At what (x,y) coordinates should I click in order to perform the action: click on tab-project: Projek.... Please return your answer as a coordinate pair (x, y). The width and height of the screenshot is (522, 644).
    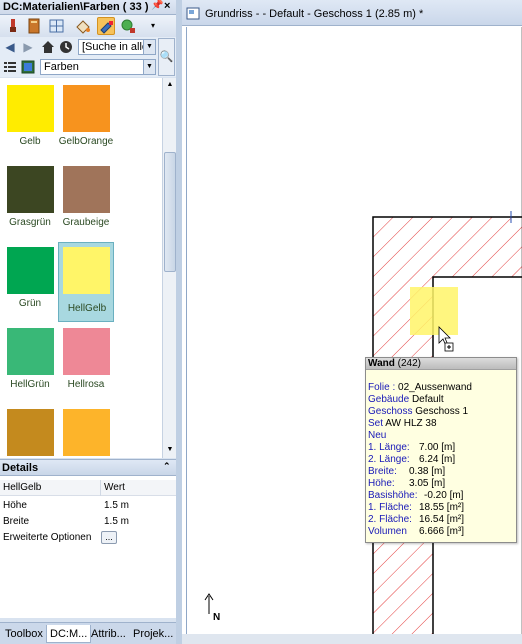
    Looking at the image, I should click on (153, 634).